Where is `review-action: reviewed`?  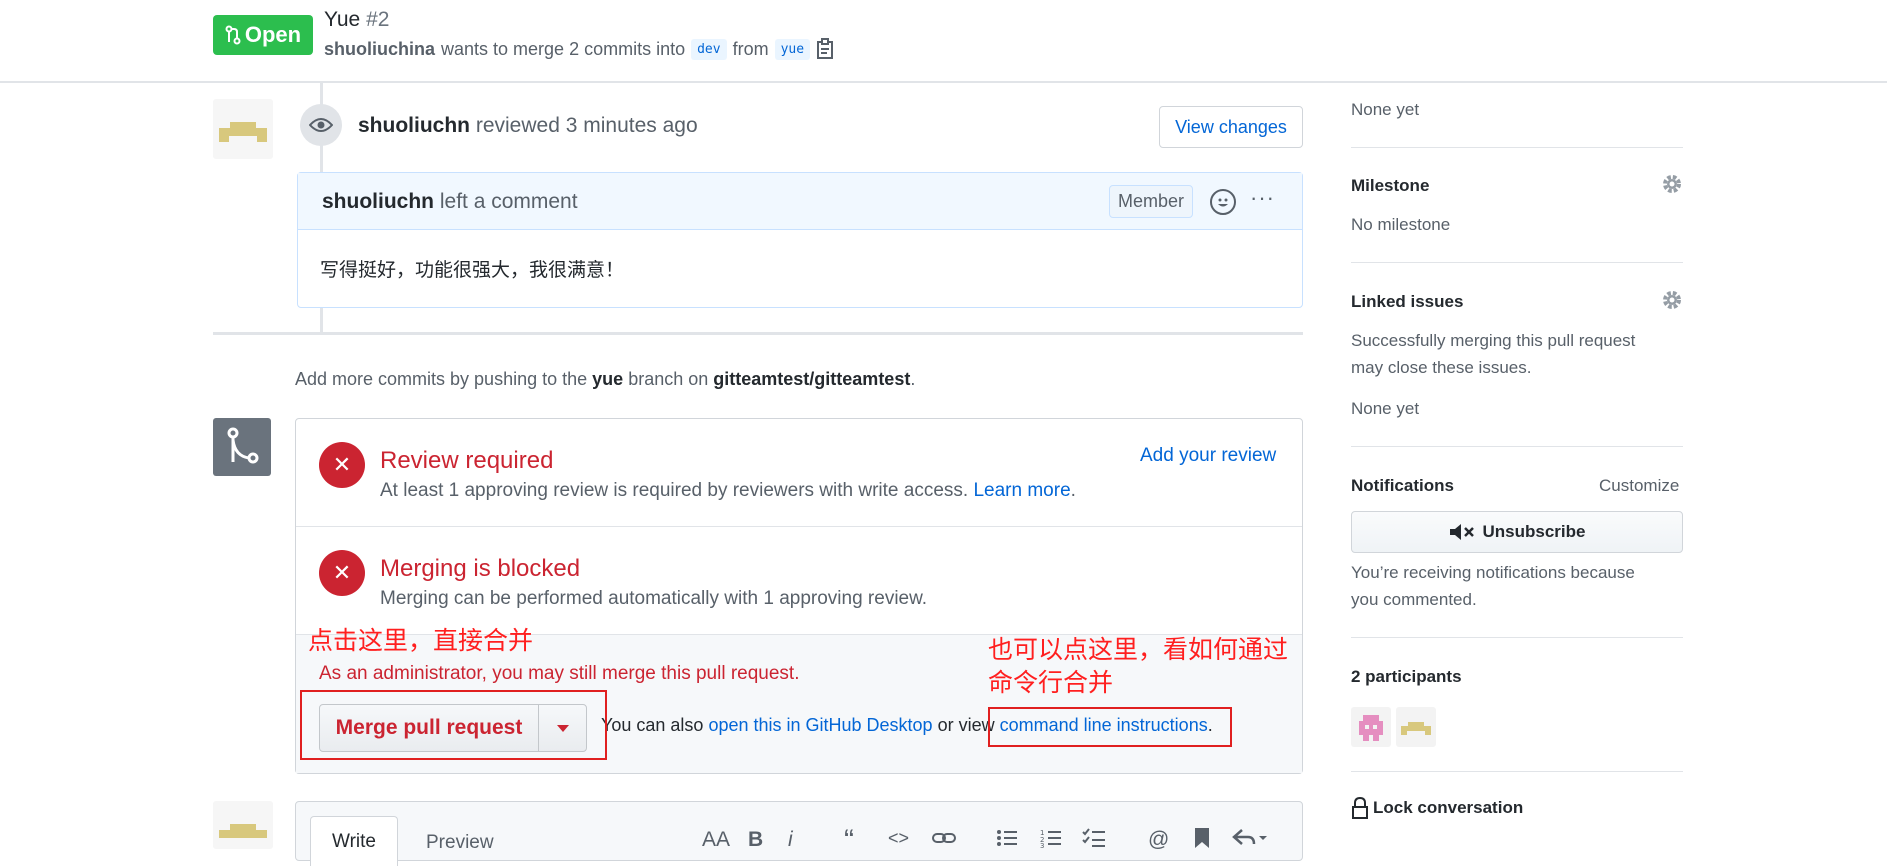 review-action: reviewed is located at coordinates (517, 125).